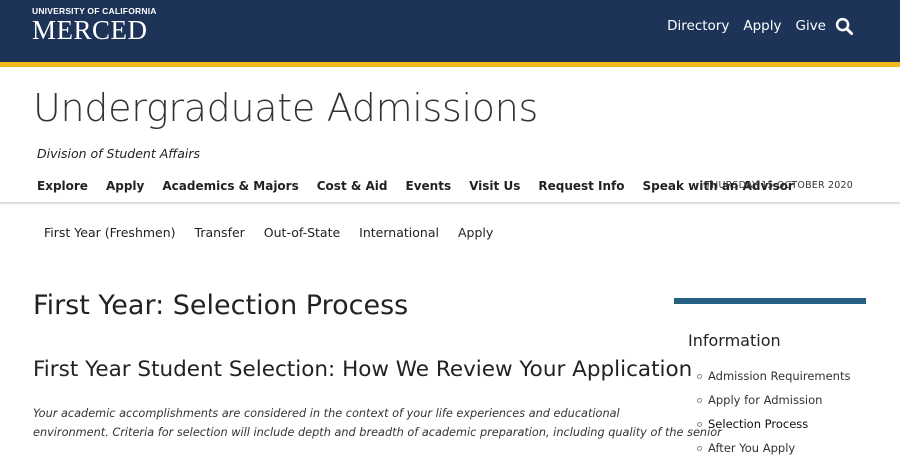 This screenshot has height=460, width=900. What do you see at coordinates (770, 301) in the screenshot?
I see `sidebar-accent-bar` at bounding box center [770, 301].